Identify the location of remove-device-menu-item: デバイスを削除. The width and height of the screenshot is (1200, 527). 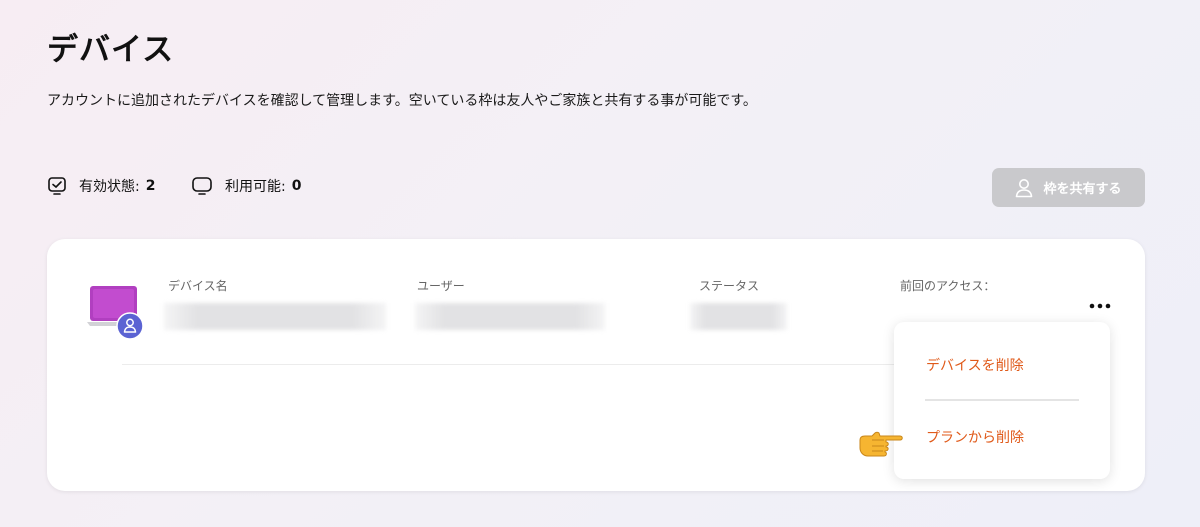
(975, 365).